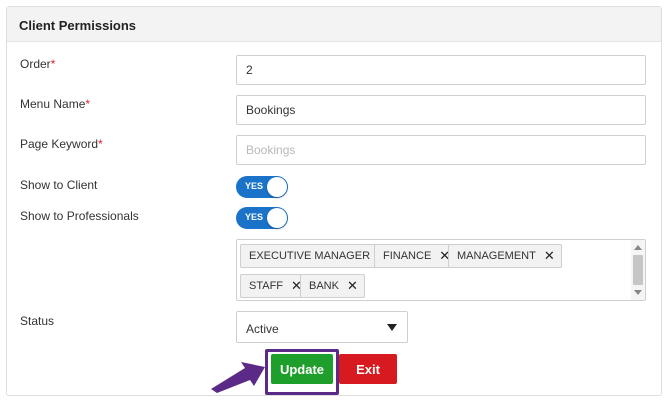 This screenshot has width=670, height=406. I want to click on role-tag: BANK ✕, so click(332, 286).